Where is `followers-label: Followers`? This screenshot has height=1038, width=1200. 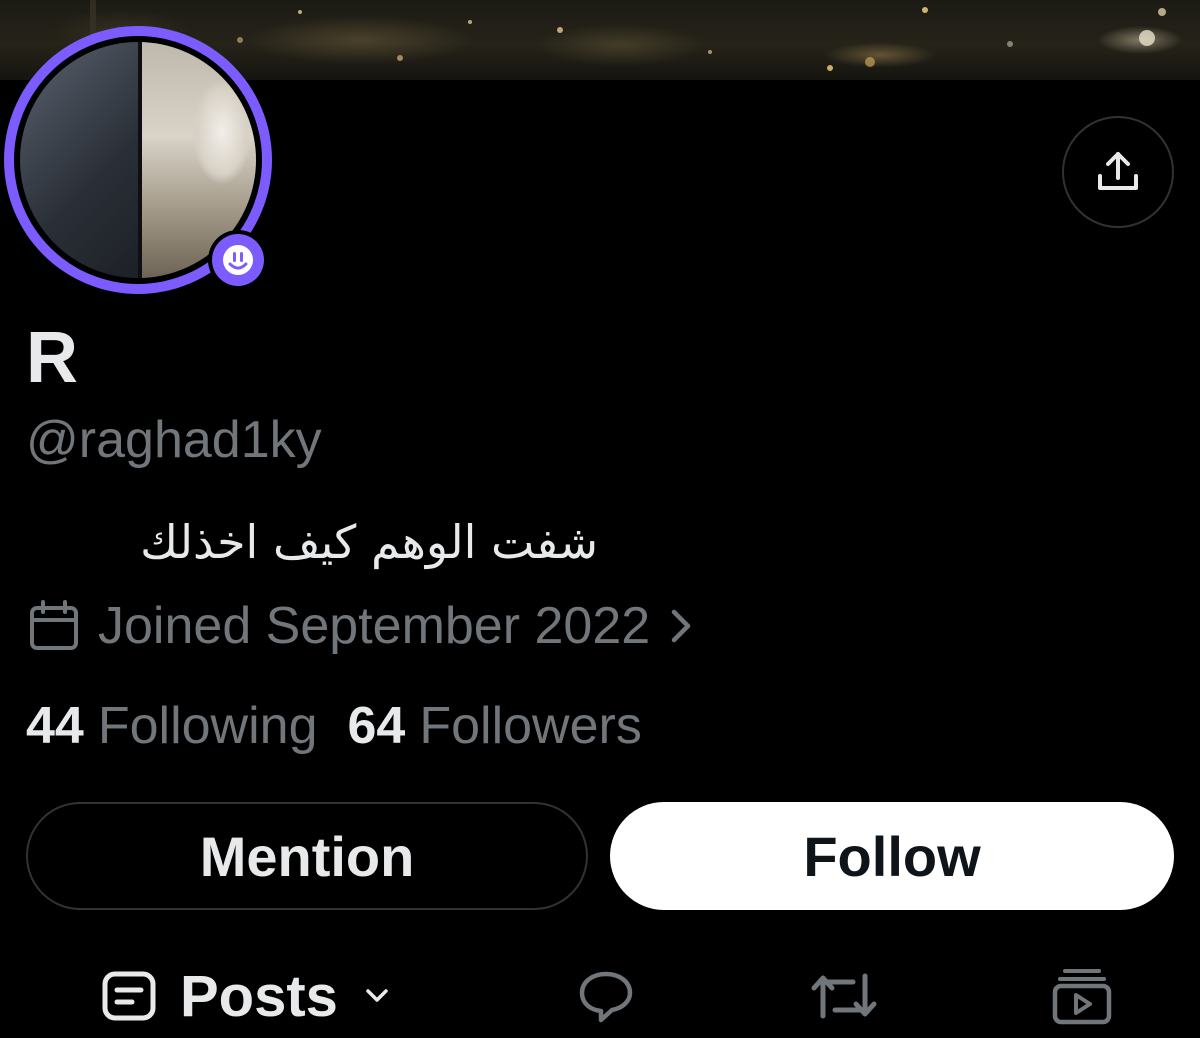
followers-label: Followers is located at coordinates (530, 726).